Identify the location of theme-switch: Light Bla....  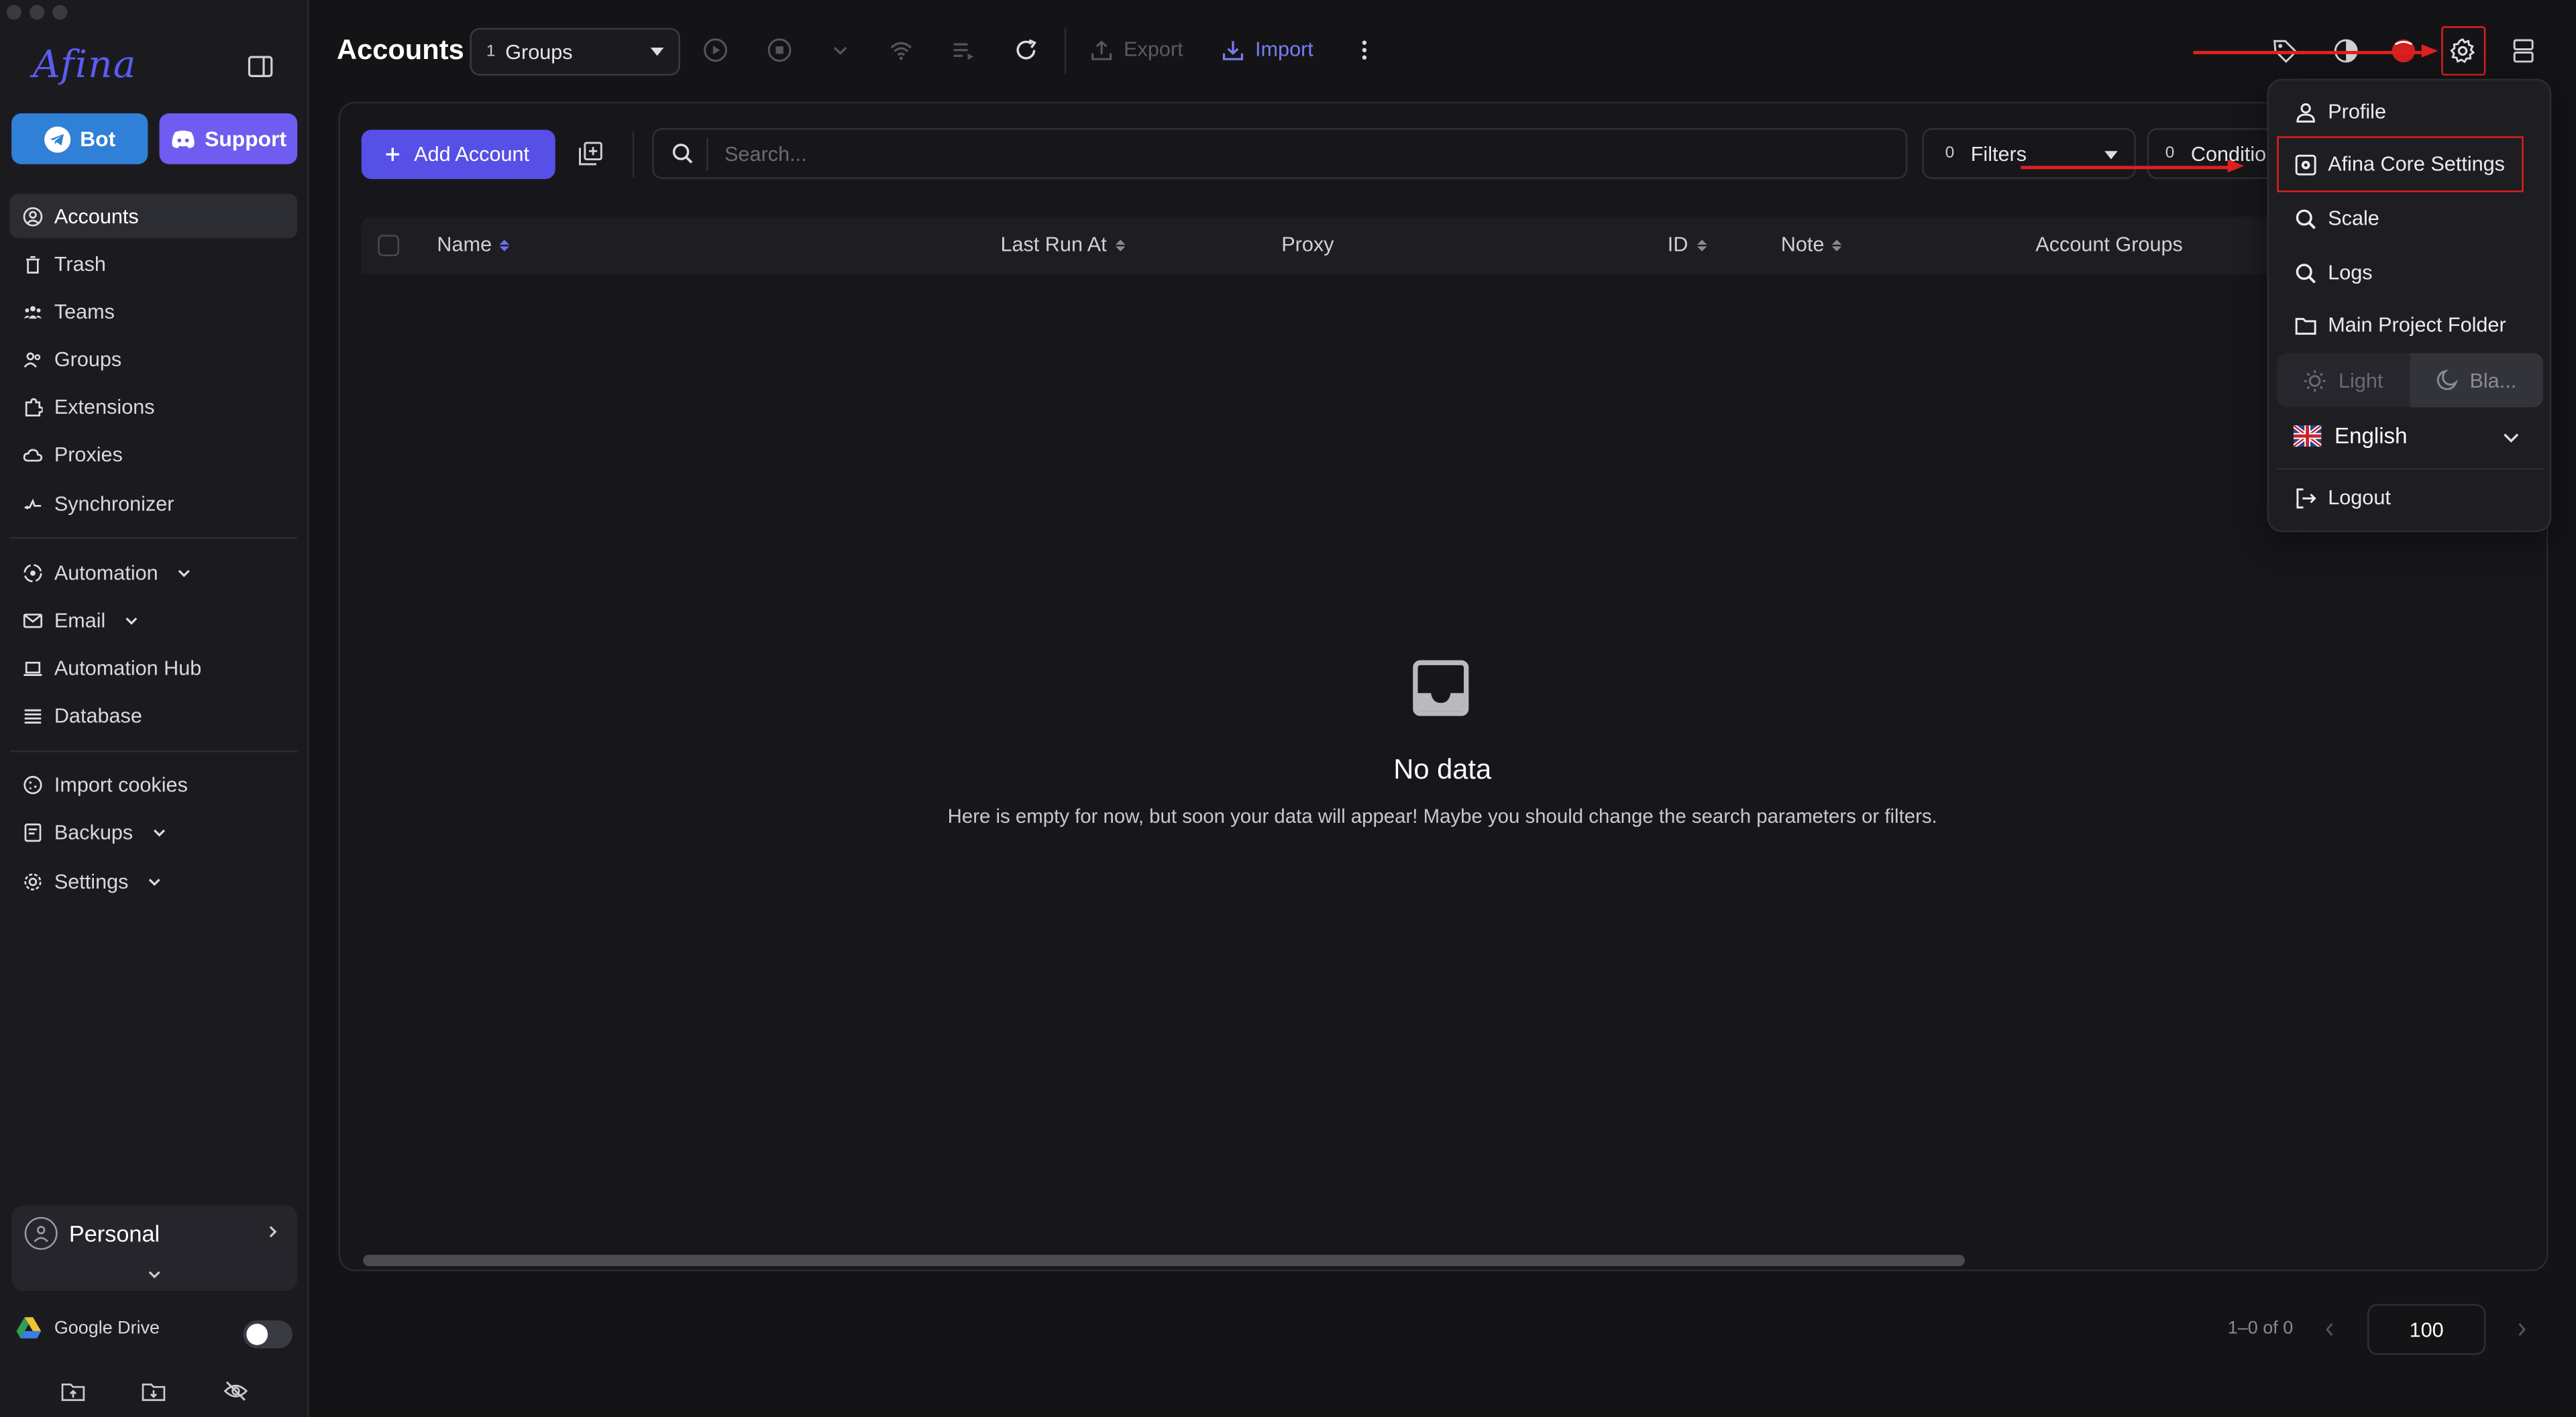
(2410, 380).